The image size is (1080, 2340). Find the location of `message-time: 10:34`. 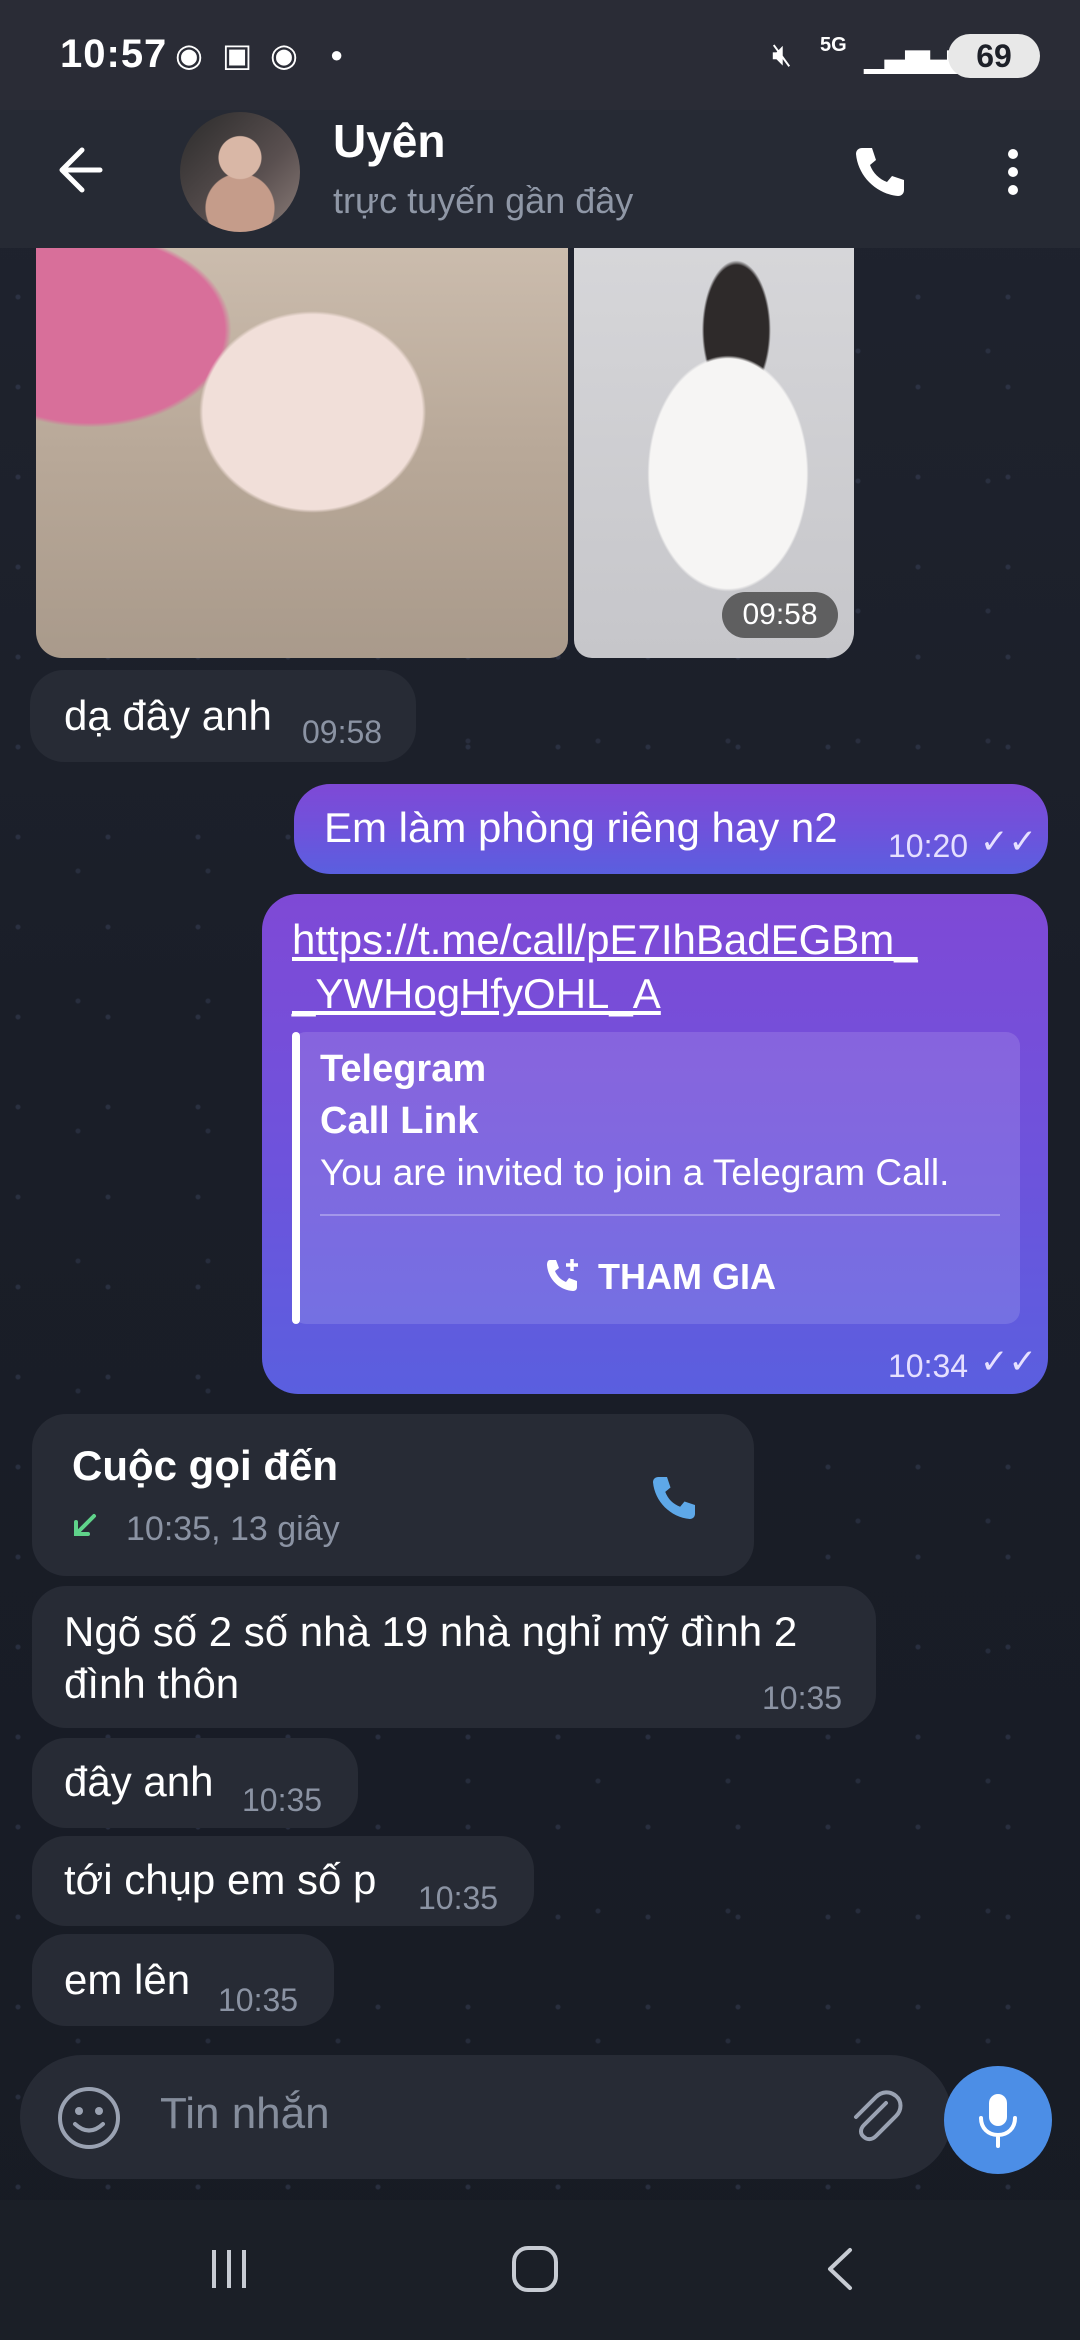

message-time: 10:34 is located at coordinates (928, 1366).